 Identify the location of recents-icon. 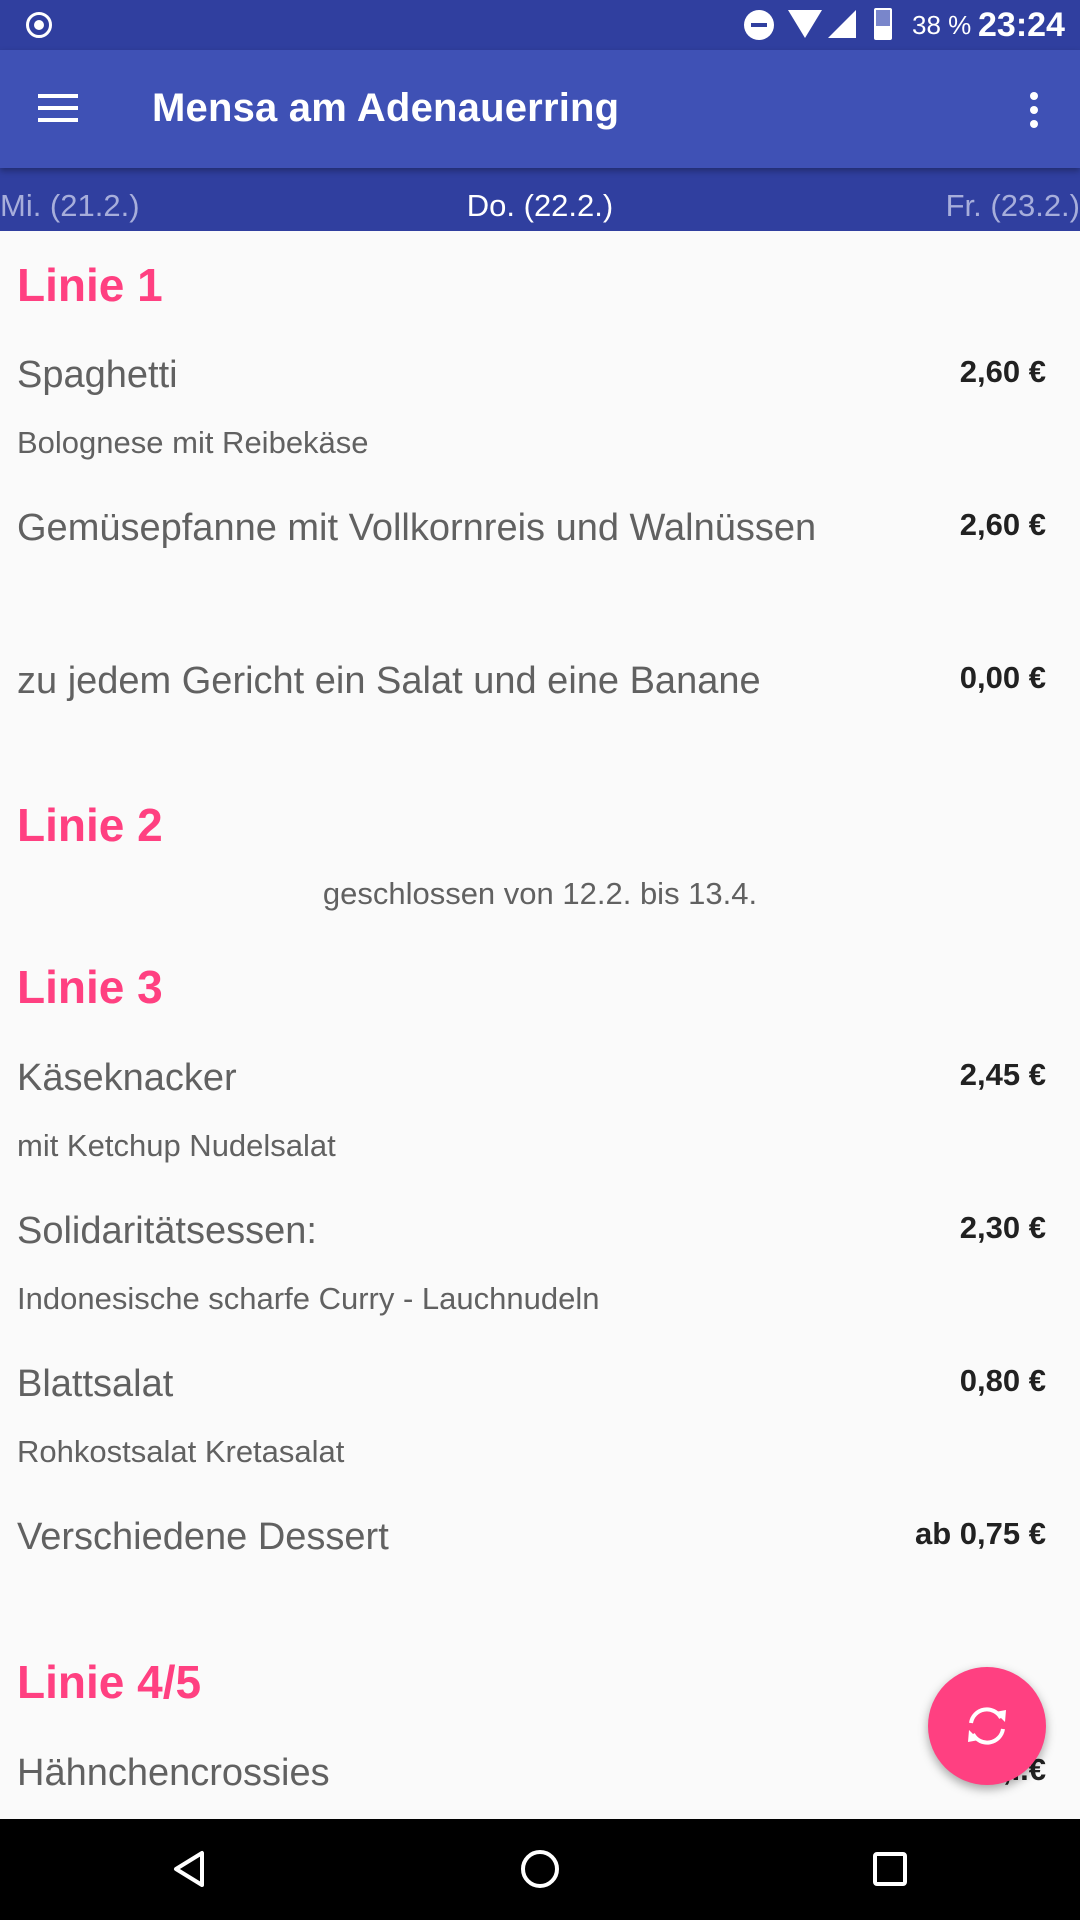
(890, 1871).